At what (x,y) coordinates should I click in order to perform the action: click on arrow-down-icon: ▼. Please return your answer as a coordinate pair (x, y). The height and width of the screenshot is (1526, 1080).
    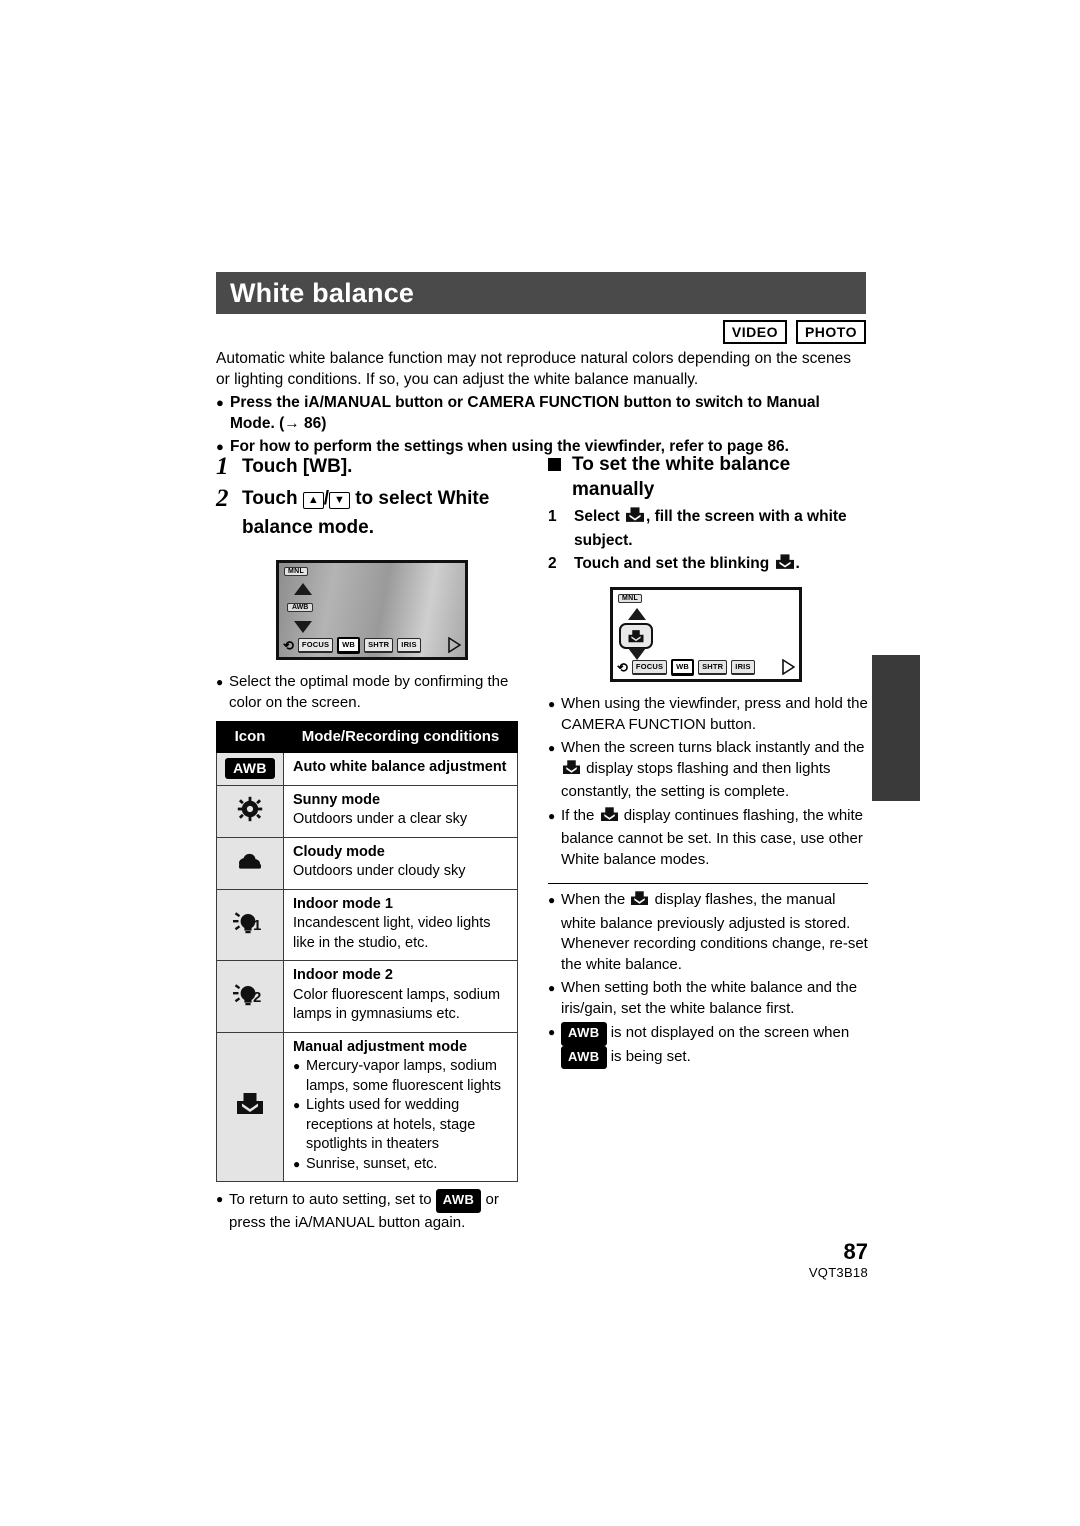
    Looking at the image, I should click on (339, 500).